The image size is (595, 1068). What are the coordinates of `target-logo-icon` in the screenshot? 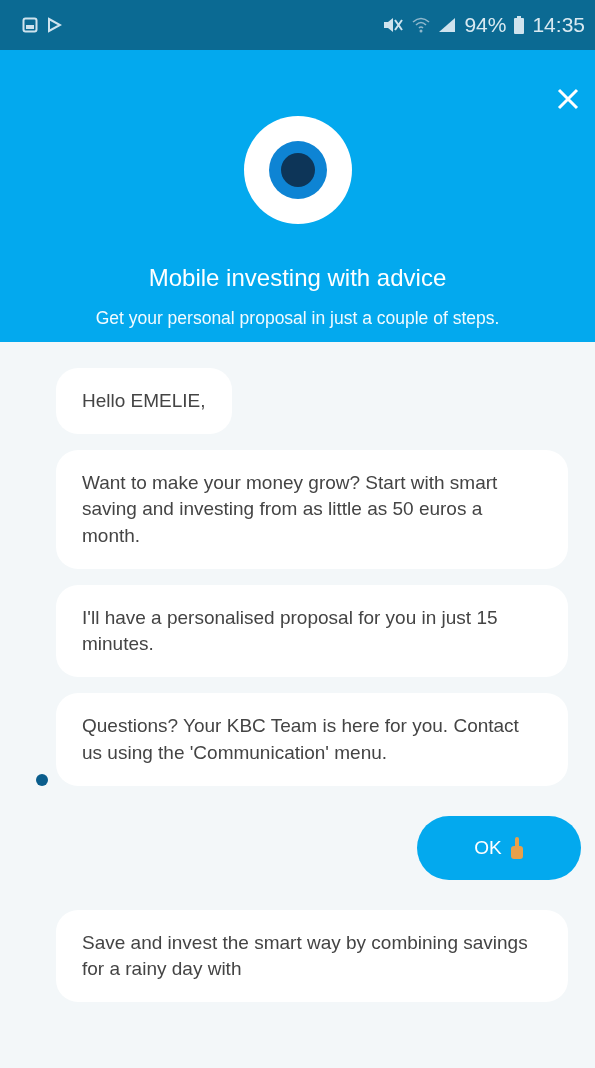 It's located at (297, 170).